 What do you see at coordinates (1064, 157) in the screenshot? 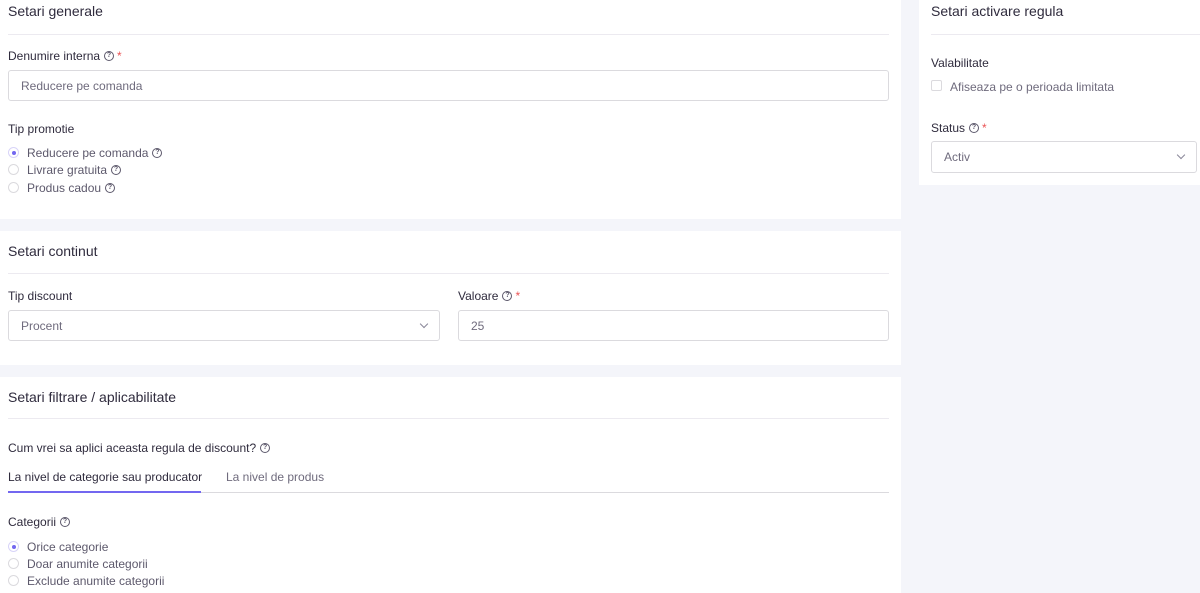
I see `status-select: Activ` at bounding box center [1064, 157].